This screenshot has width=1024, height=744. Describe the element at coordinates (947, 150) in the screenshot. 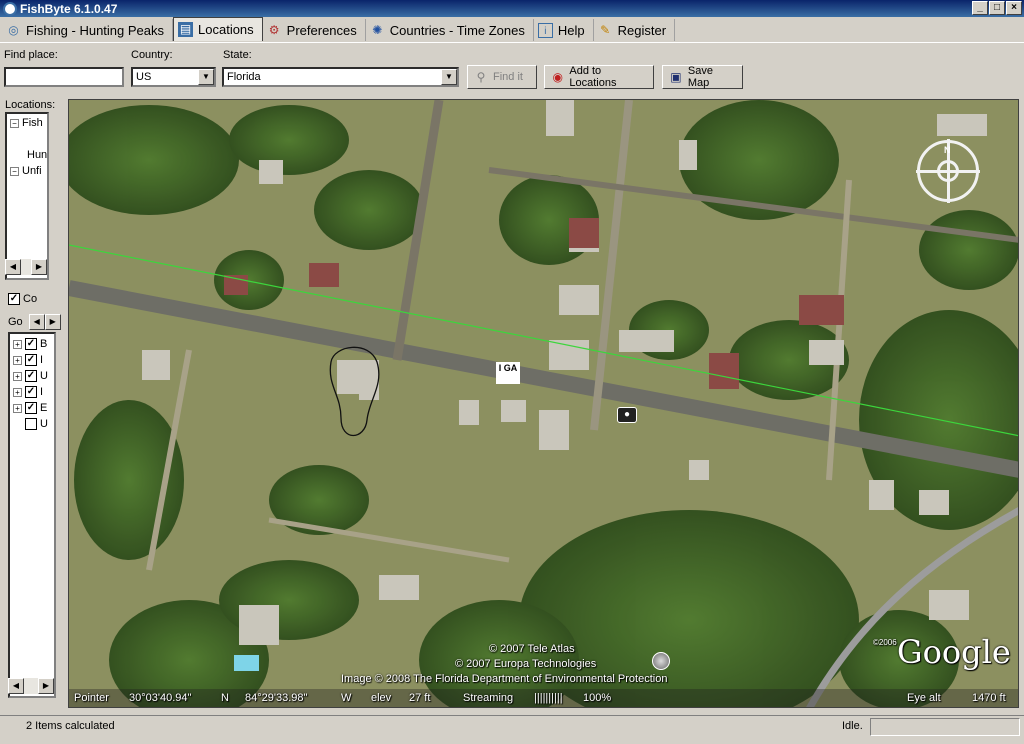

I see `compass-north-label: N` at that location.